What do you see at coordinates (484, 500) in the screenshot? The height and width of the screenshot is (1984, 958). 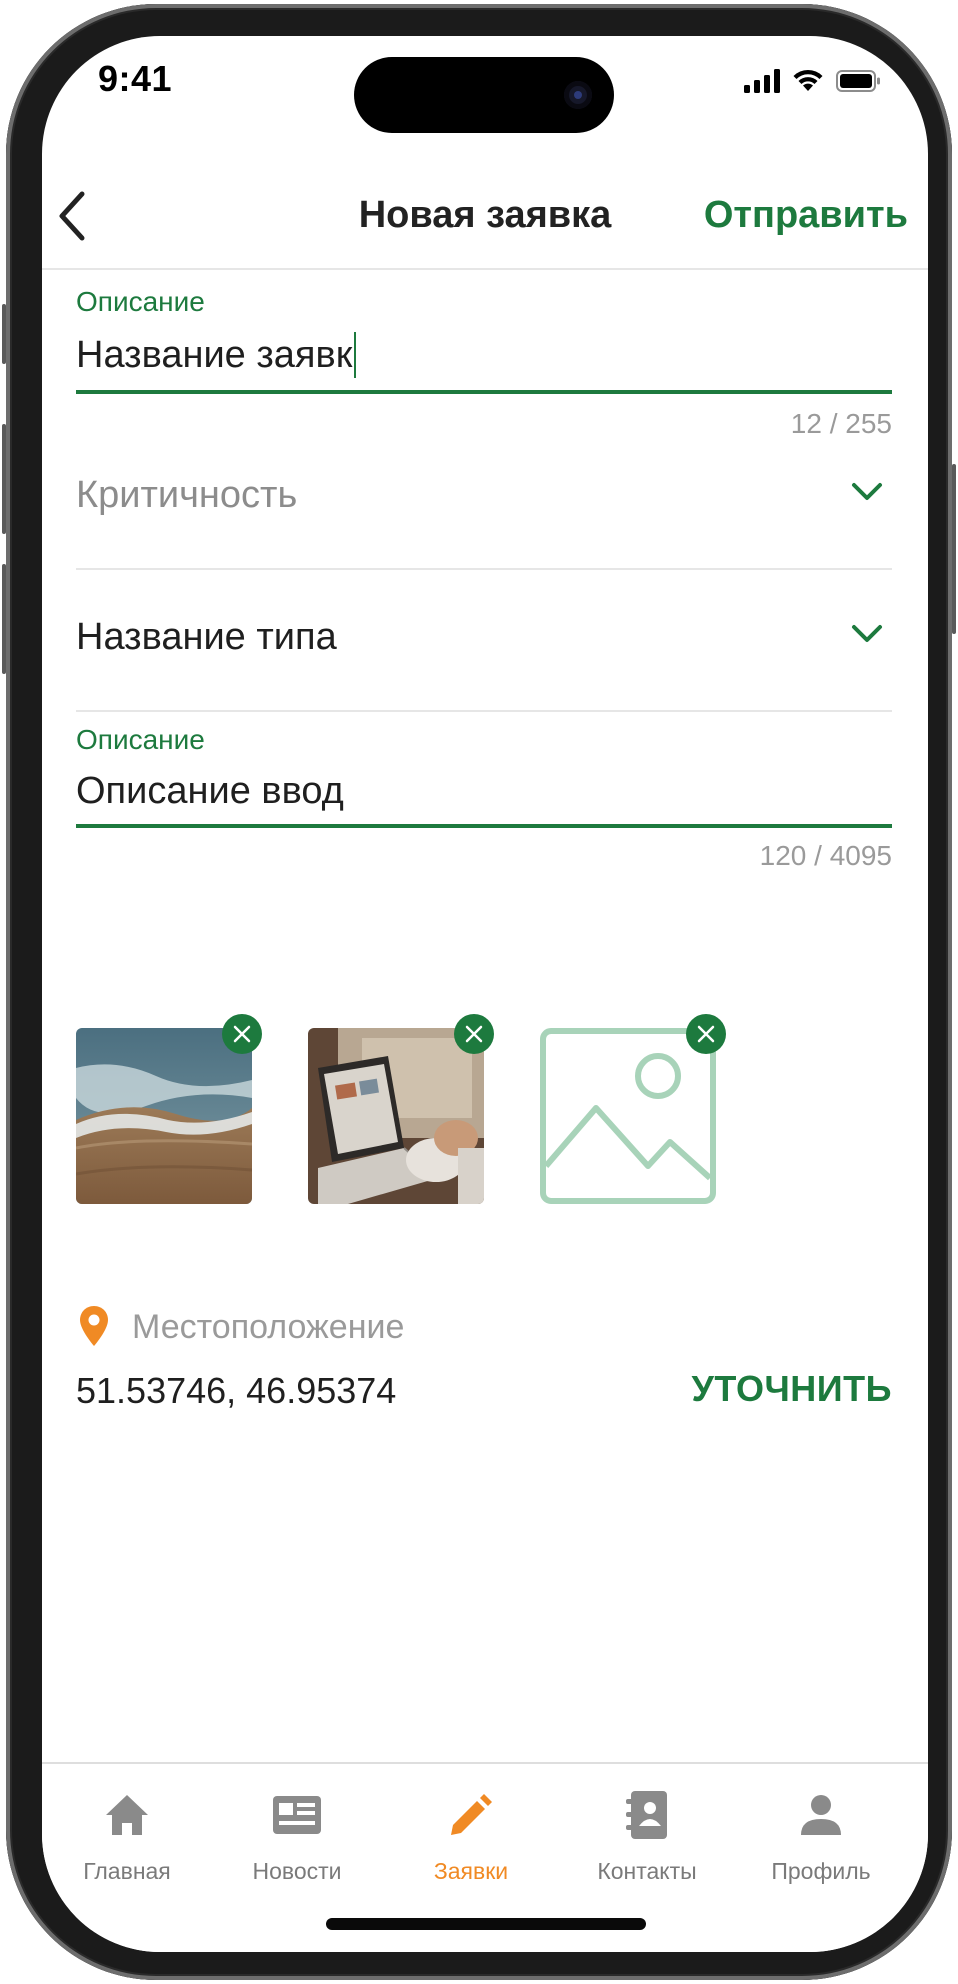 I see `criticality-select: Критичность` at bounding box center [484, 500].